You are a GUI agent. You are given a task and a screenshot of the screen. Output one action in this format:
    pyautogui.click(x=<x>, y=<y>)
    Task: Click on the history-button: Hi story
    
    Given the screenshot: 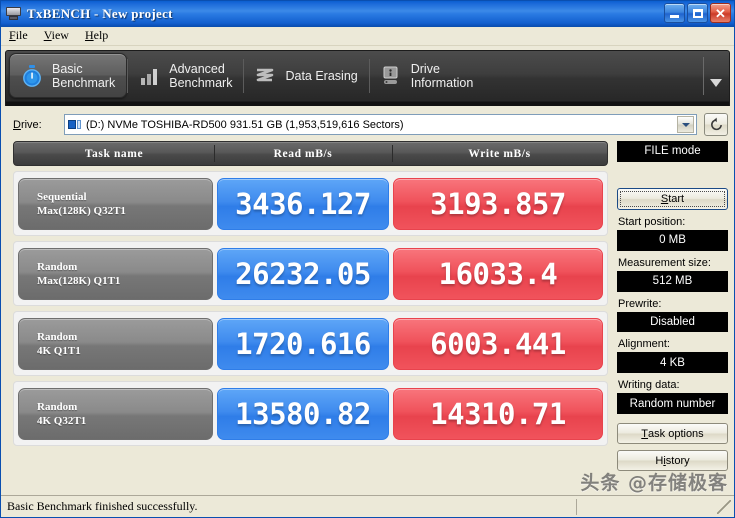 What is the action you would take?
    pyautogui.click(x=672, y=460)
    